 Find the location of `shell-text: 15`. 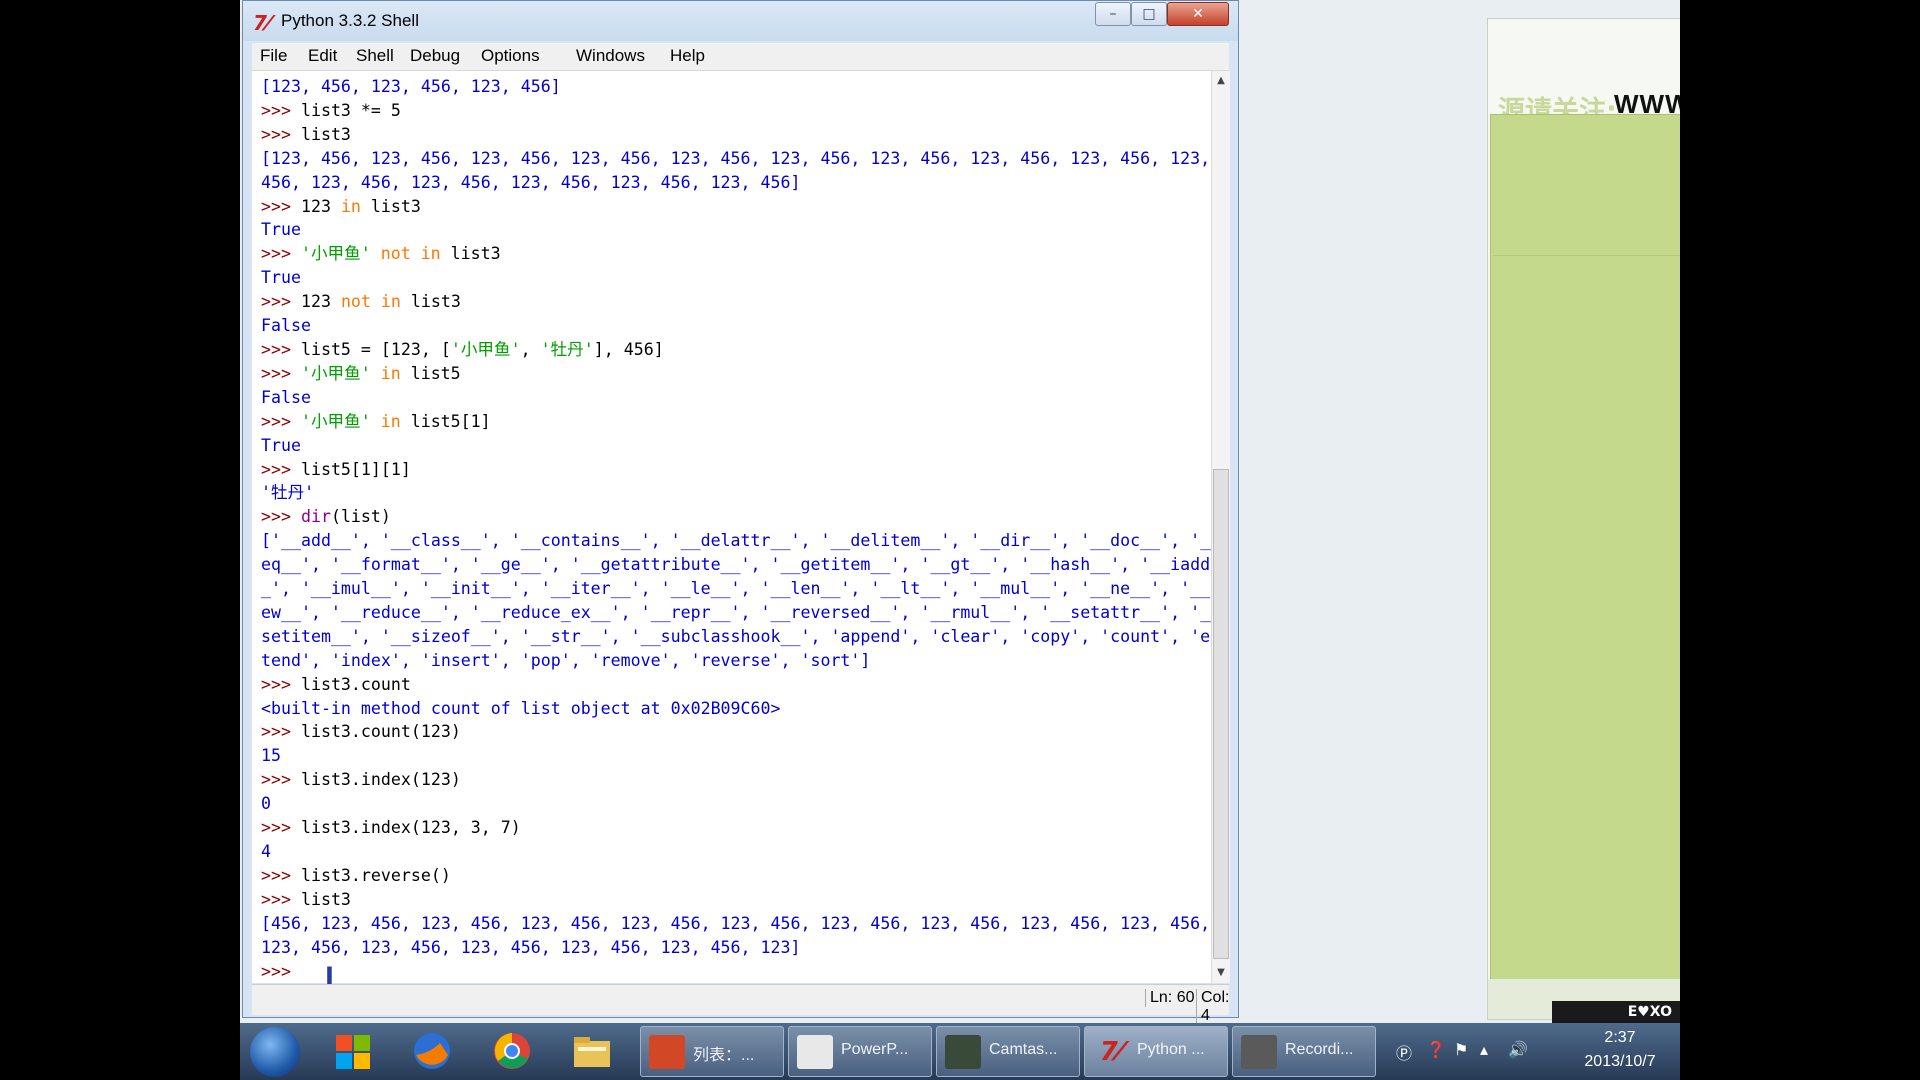

shell-text: 15 is located at coordinates (271, 756).